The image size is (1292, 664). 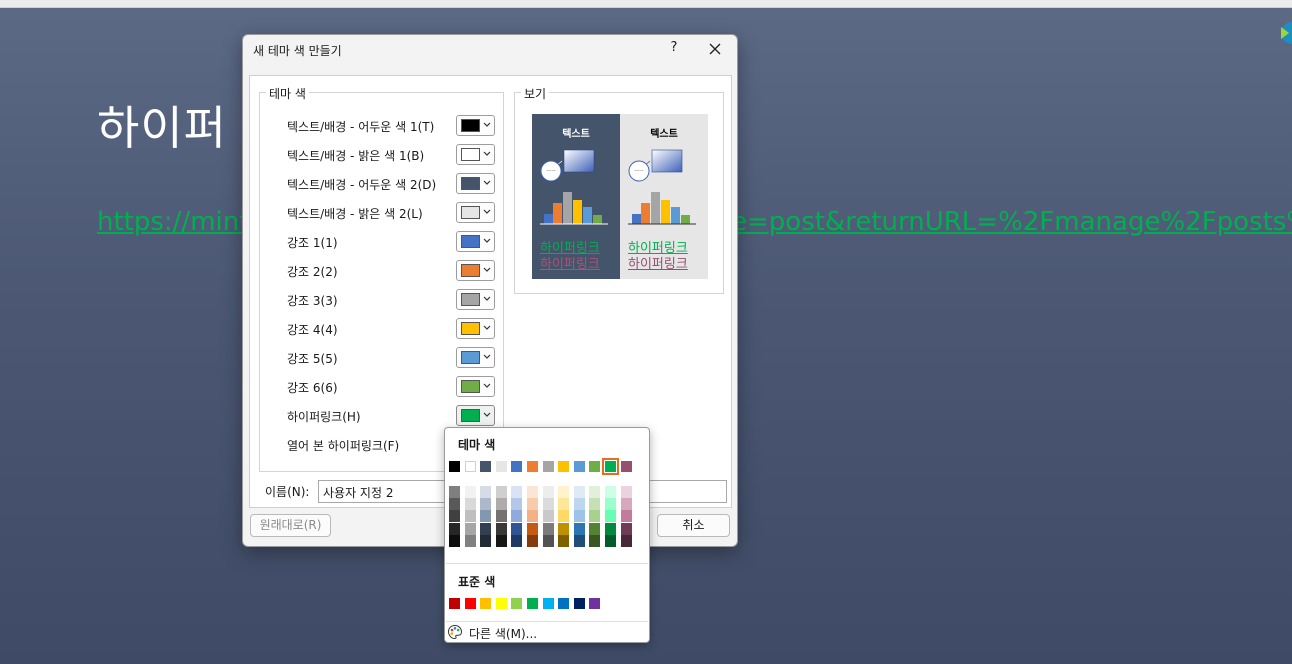 I want to click on cancel-button: 취소, so click(x=693, y=525).